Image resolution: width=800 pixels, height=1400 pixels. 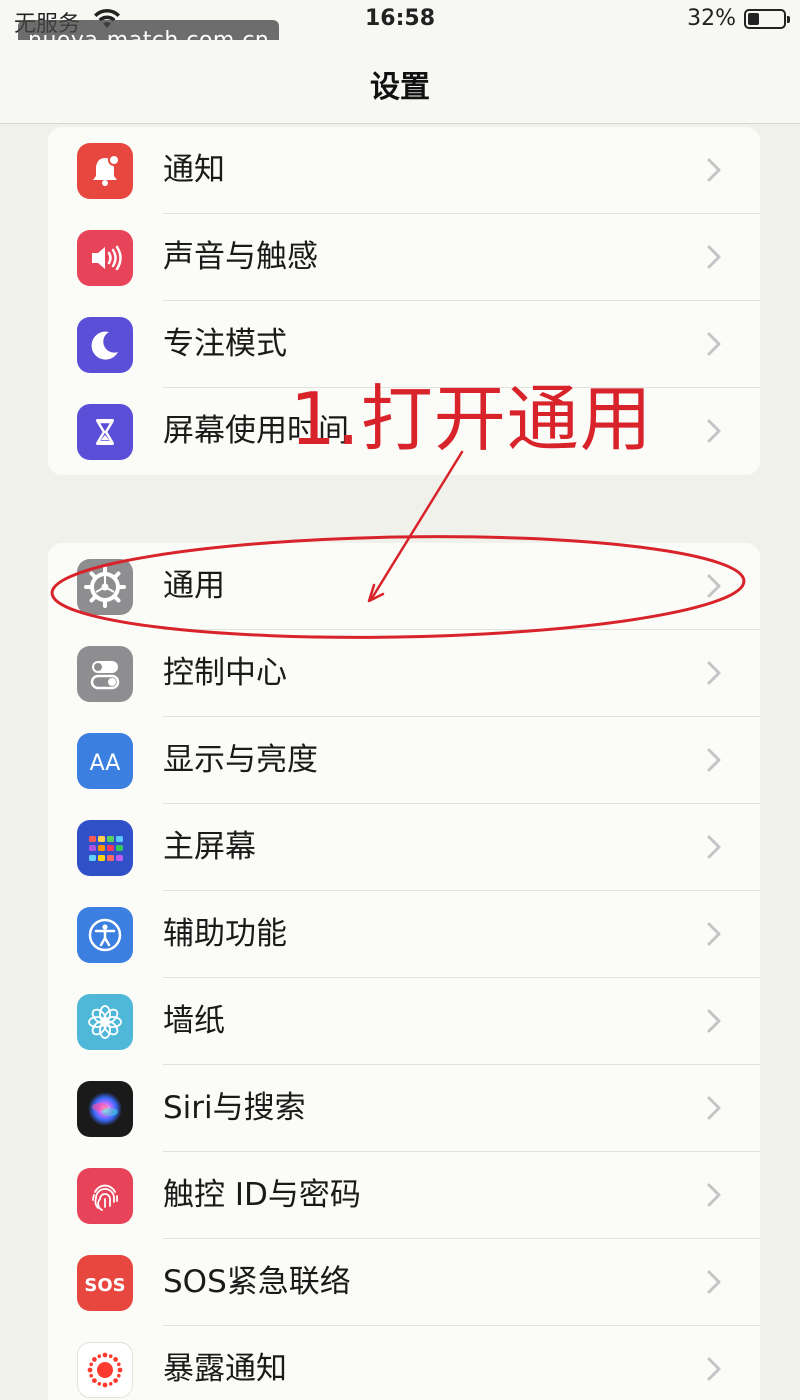 I want to click on settings-row-wallpaper: 墙纸, so click(x=404, y=1021).